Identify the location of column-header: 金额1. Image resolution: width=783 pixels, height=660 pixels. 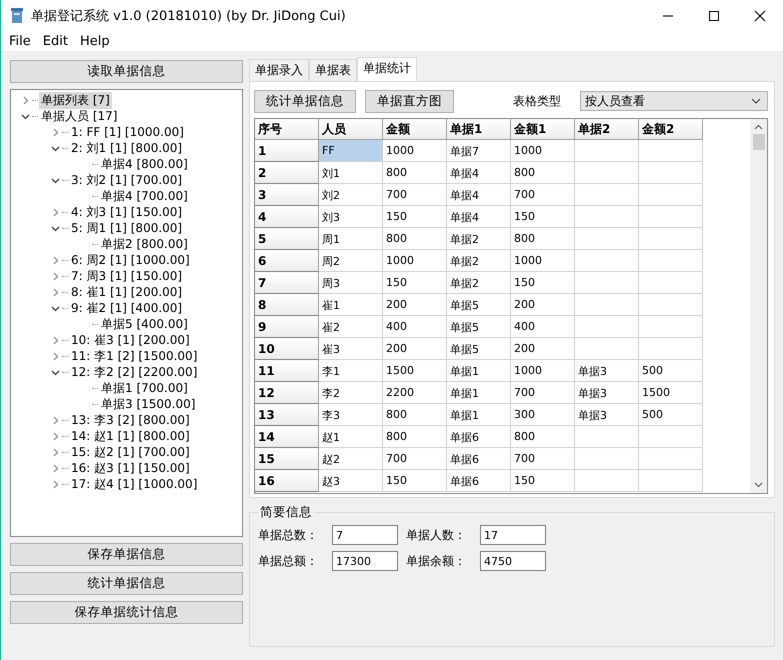
(543, 129).